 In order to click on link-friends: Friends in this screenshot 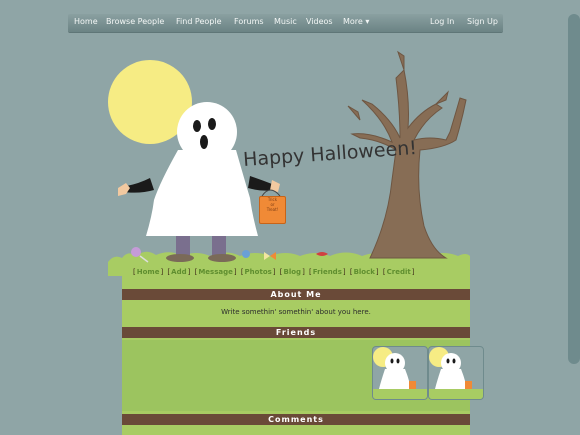, I will do `click(327, 272)`.